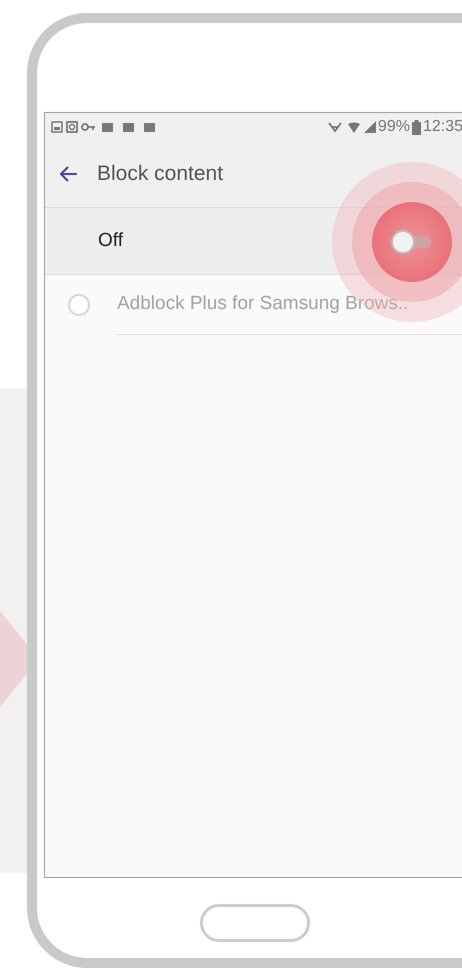 The width and height of the screenshot is (462, 968). Describe the element at coordinates (69, 174) in the screenshot. I see `back-icon` at that location.